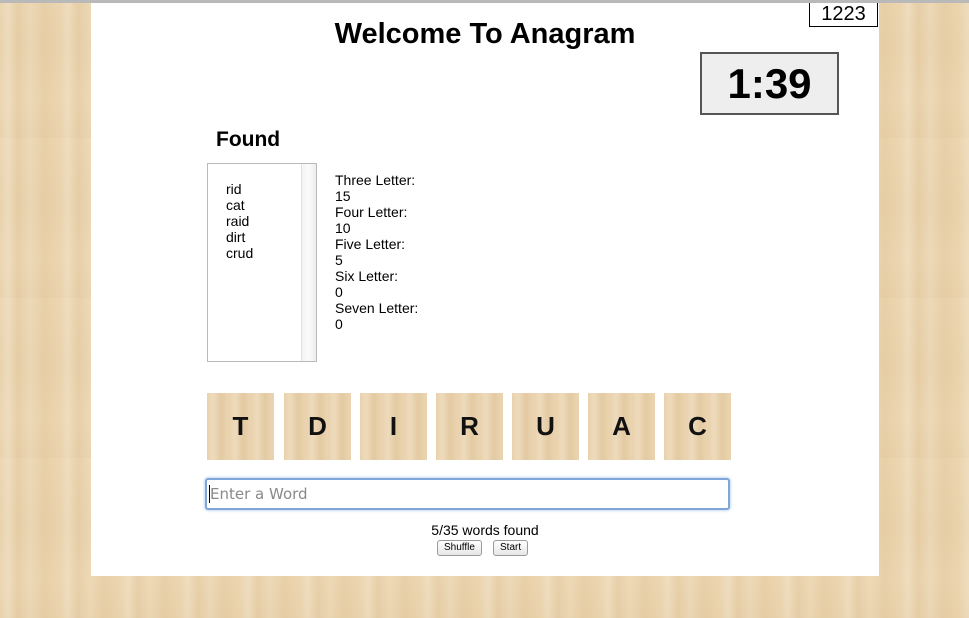  What do you see at coordinates (375, 180) in the screenshot?
I see `stat-label-three: Three Letter:` at bounding box center [375, 180].